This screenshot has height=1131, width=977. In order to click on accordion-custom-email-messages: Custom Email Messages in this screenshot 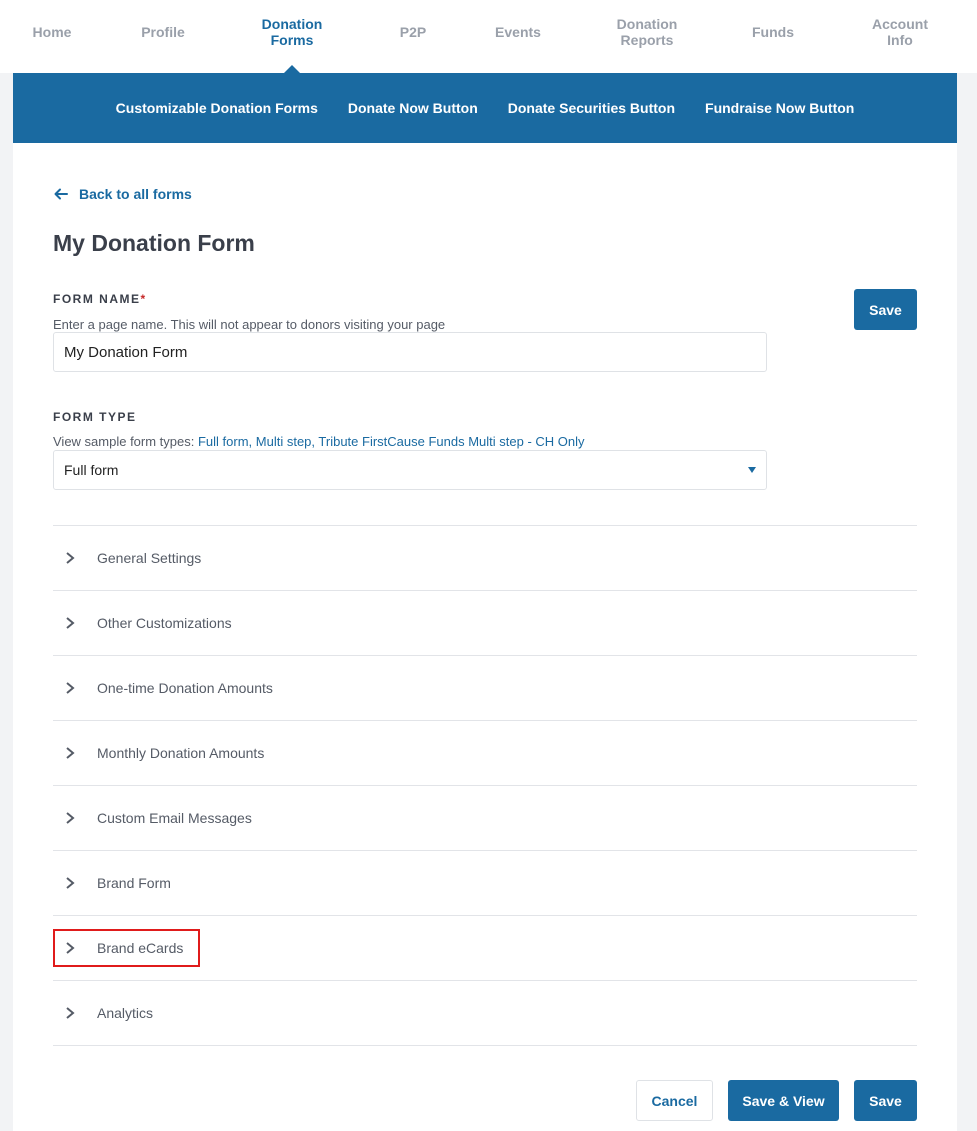, I will do `click(485, 818)`.